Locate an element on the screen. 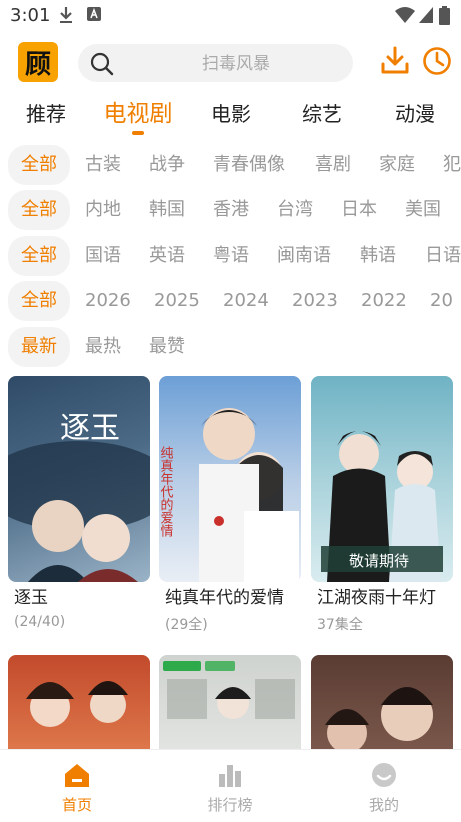  category-tabs: 推荐 电视剧 电影 综艺 动漫 is located at coordinates (230, 115).